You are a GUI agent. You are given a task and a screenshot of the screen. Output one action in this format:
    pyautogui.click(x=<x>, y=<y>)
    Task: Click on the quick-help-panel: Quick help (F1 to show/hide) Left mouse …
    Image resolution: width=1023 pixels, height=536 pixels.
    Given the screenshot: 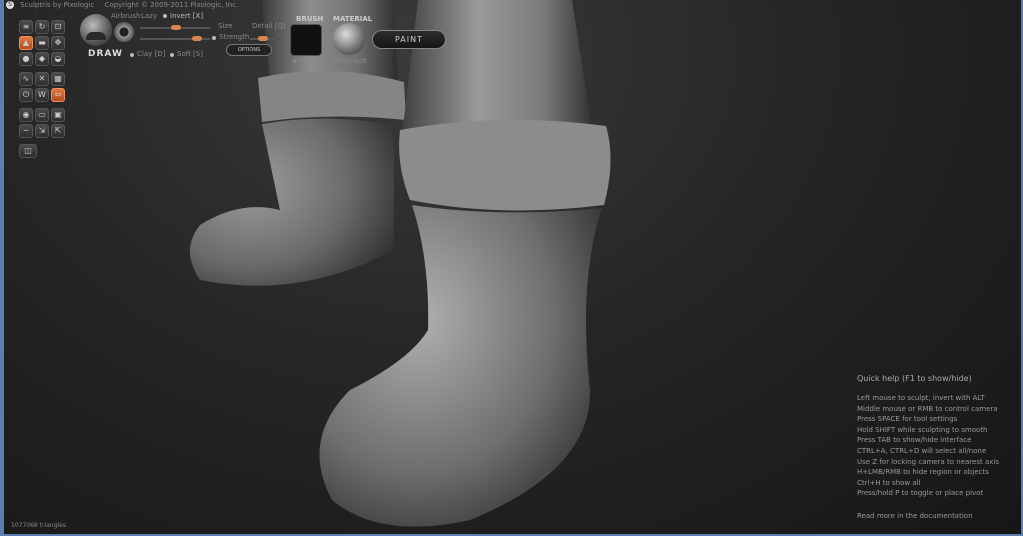 What is the action you would take?
    pyautogui.click(x=940, y=448)
    